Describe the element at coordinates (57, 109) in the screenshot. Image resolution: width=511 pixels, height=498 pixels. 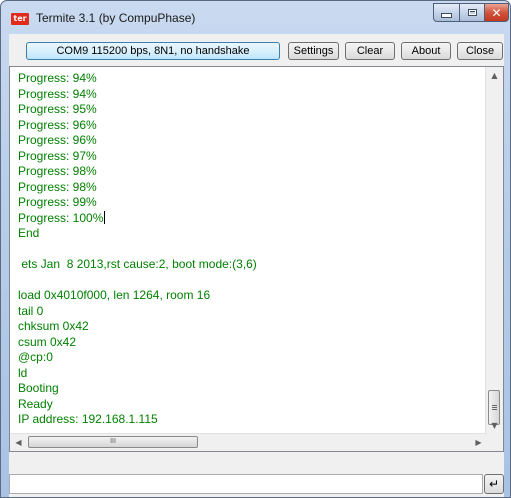
I see `output-line: Progress: 95%` at that location.